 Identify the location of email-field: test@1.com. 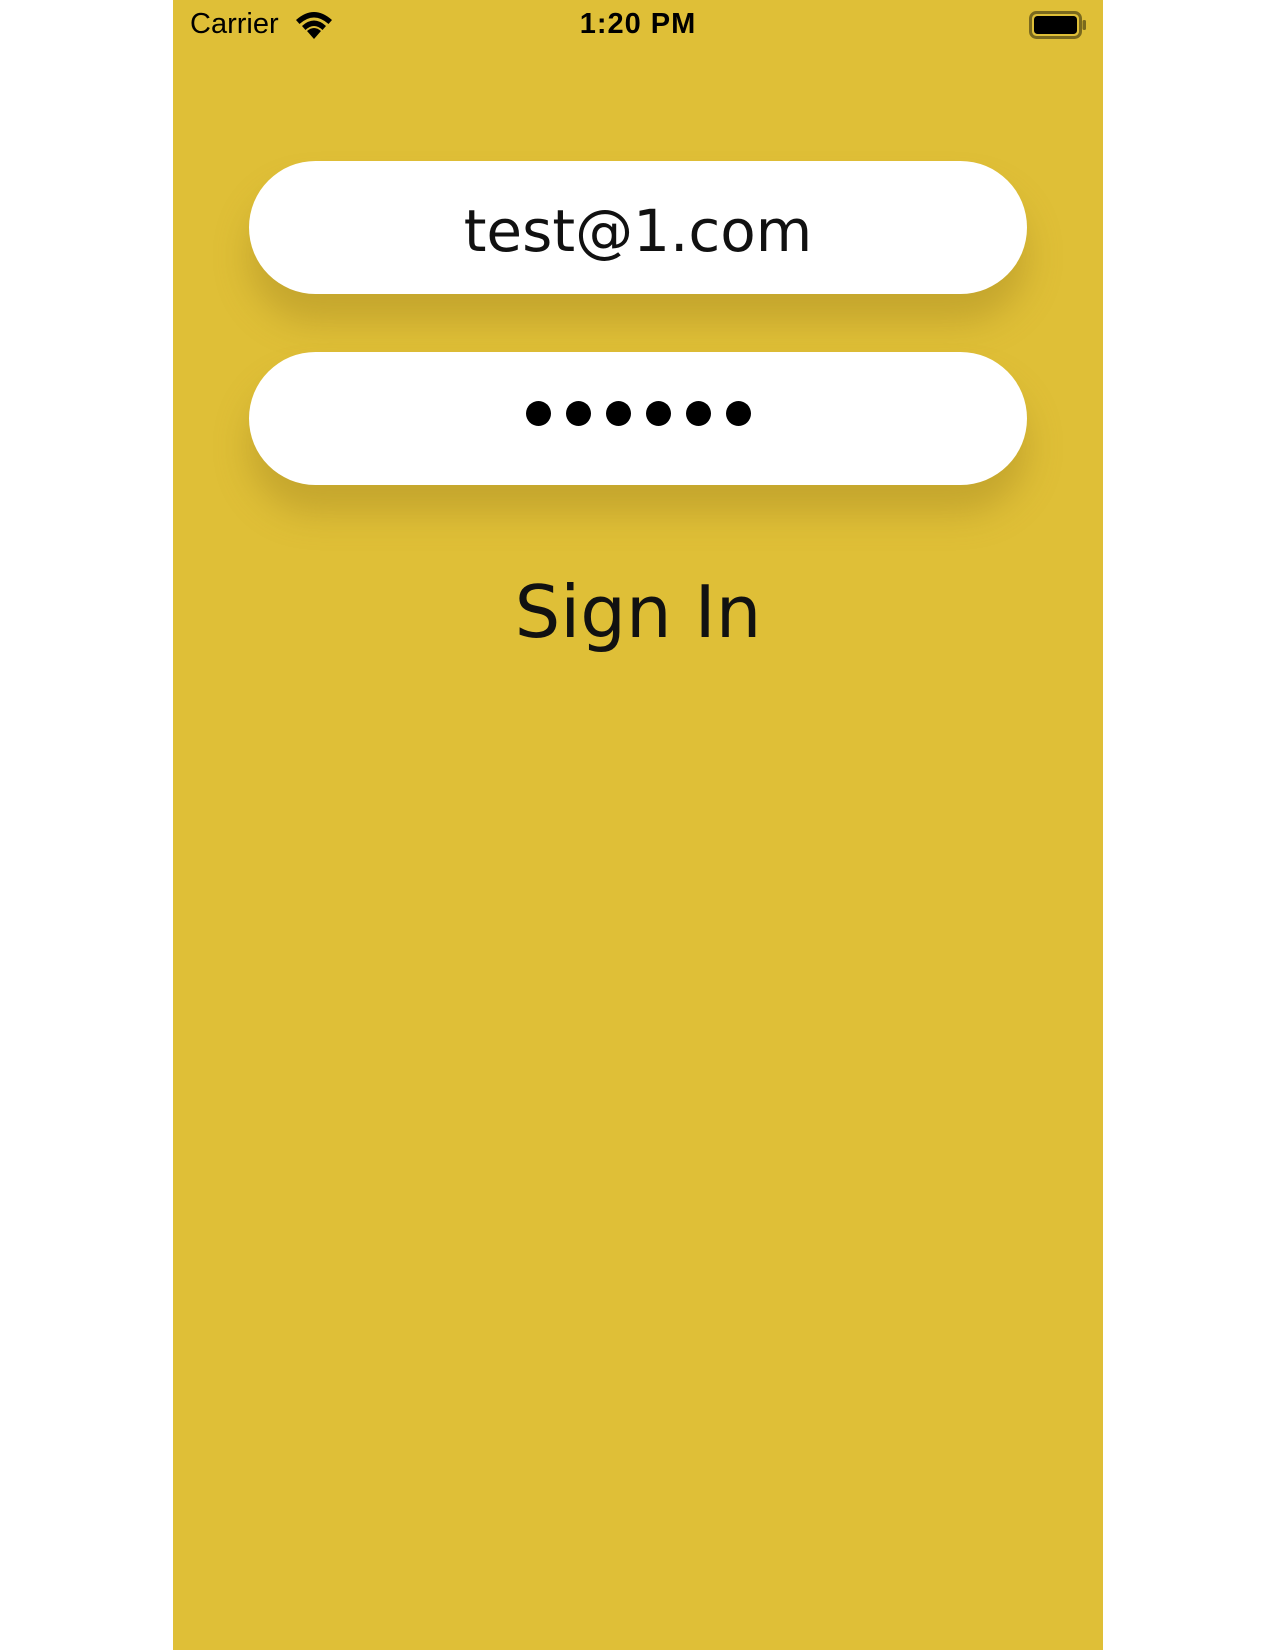
(638, 227).